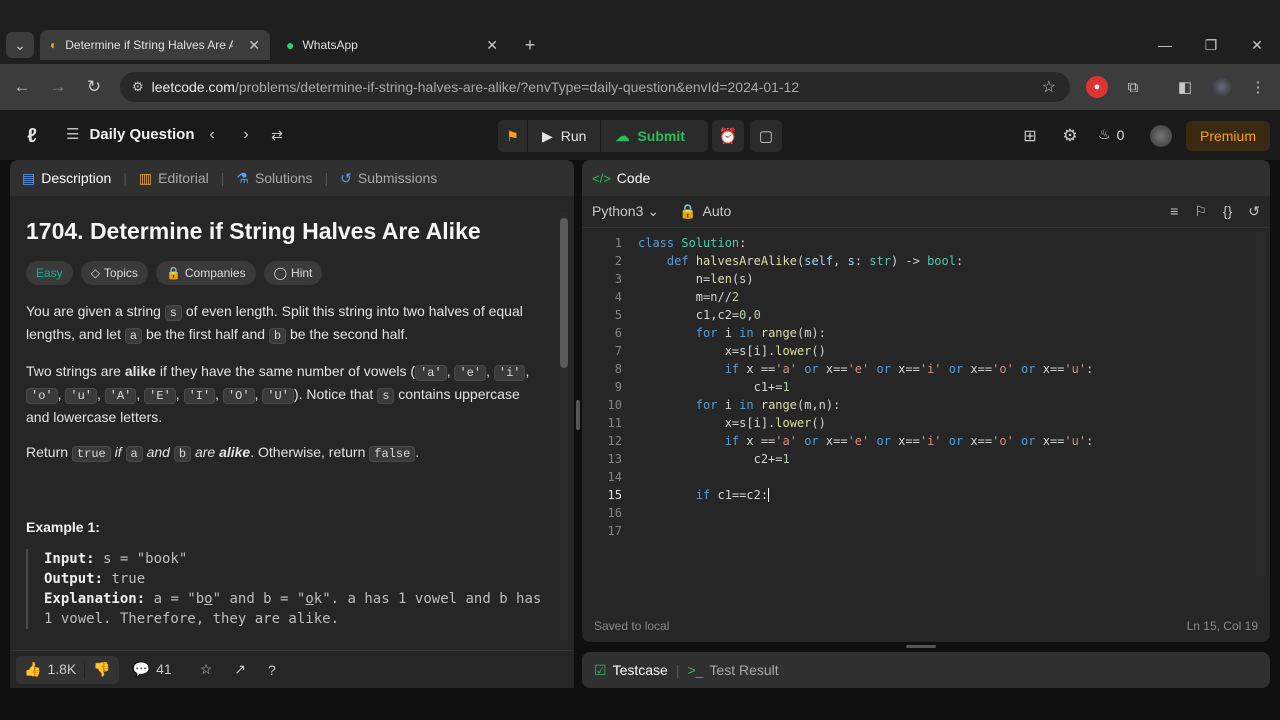 The width and height of the screenshot is (1280, 720). What do you see at coordinates (766, 136) in the screenshot?
I see `note-icon: ▢` at bounding box center [766, 136].